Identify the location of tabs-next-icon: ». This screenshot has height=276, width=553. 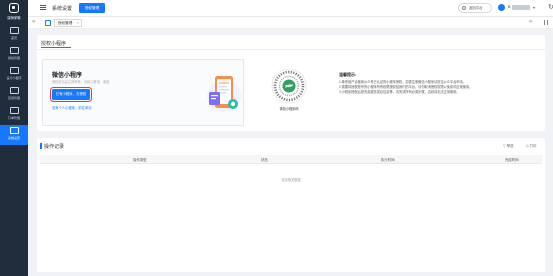
(530, 22).